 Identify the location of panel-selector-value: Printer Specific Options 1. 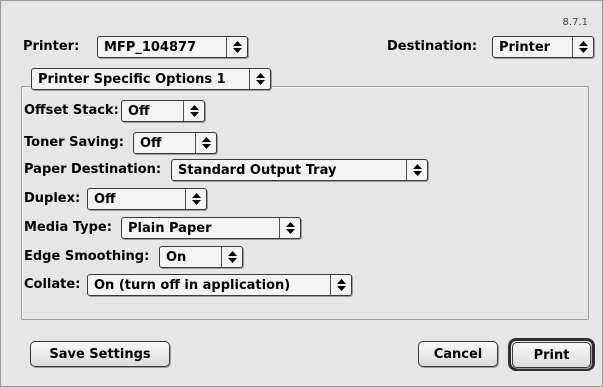
(132, 79).